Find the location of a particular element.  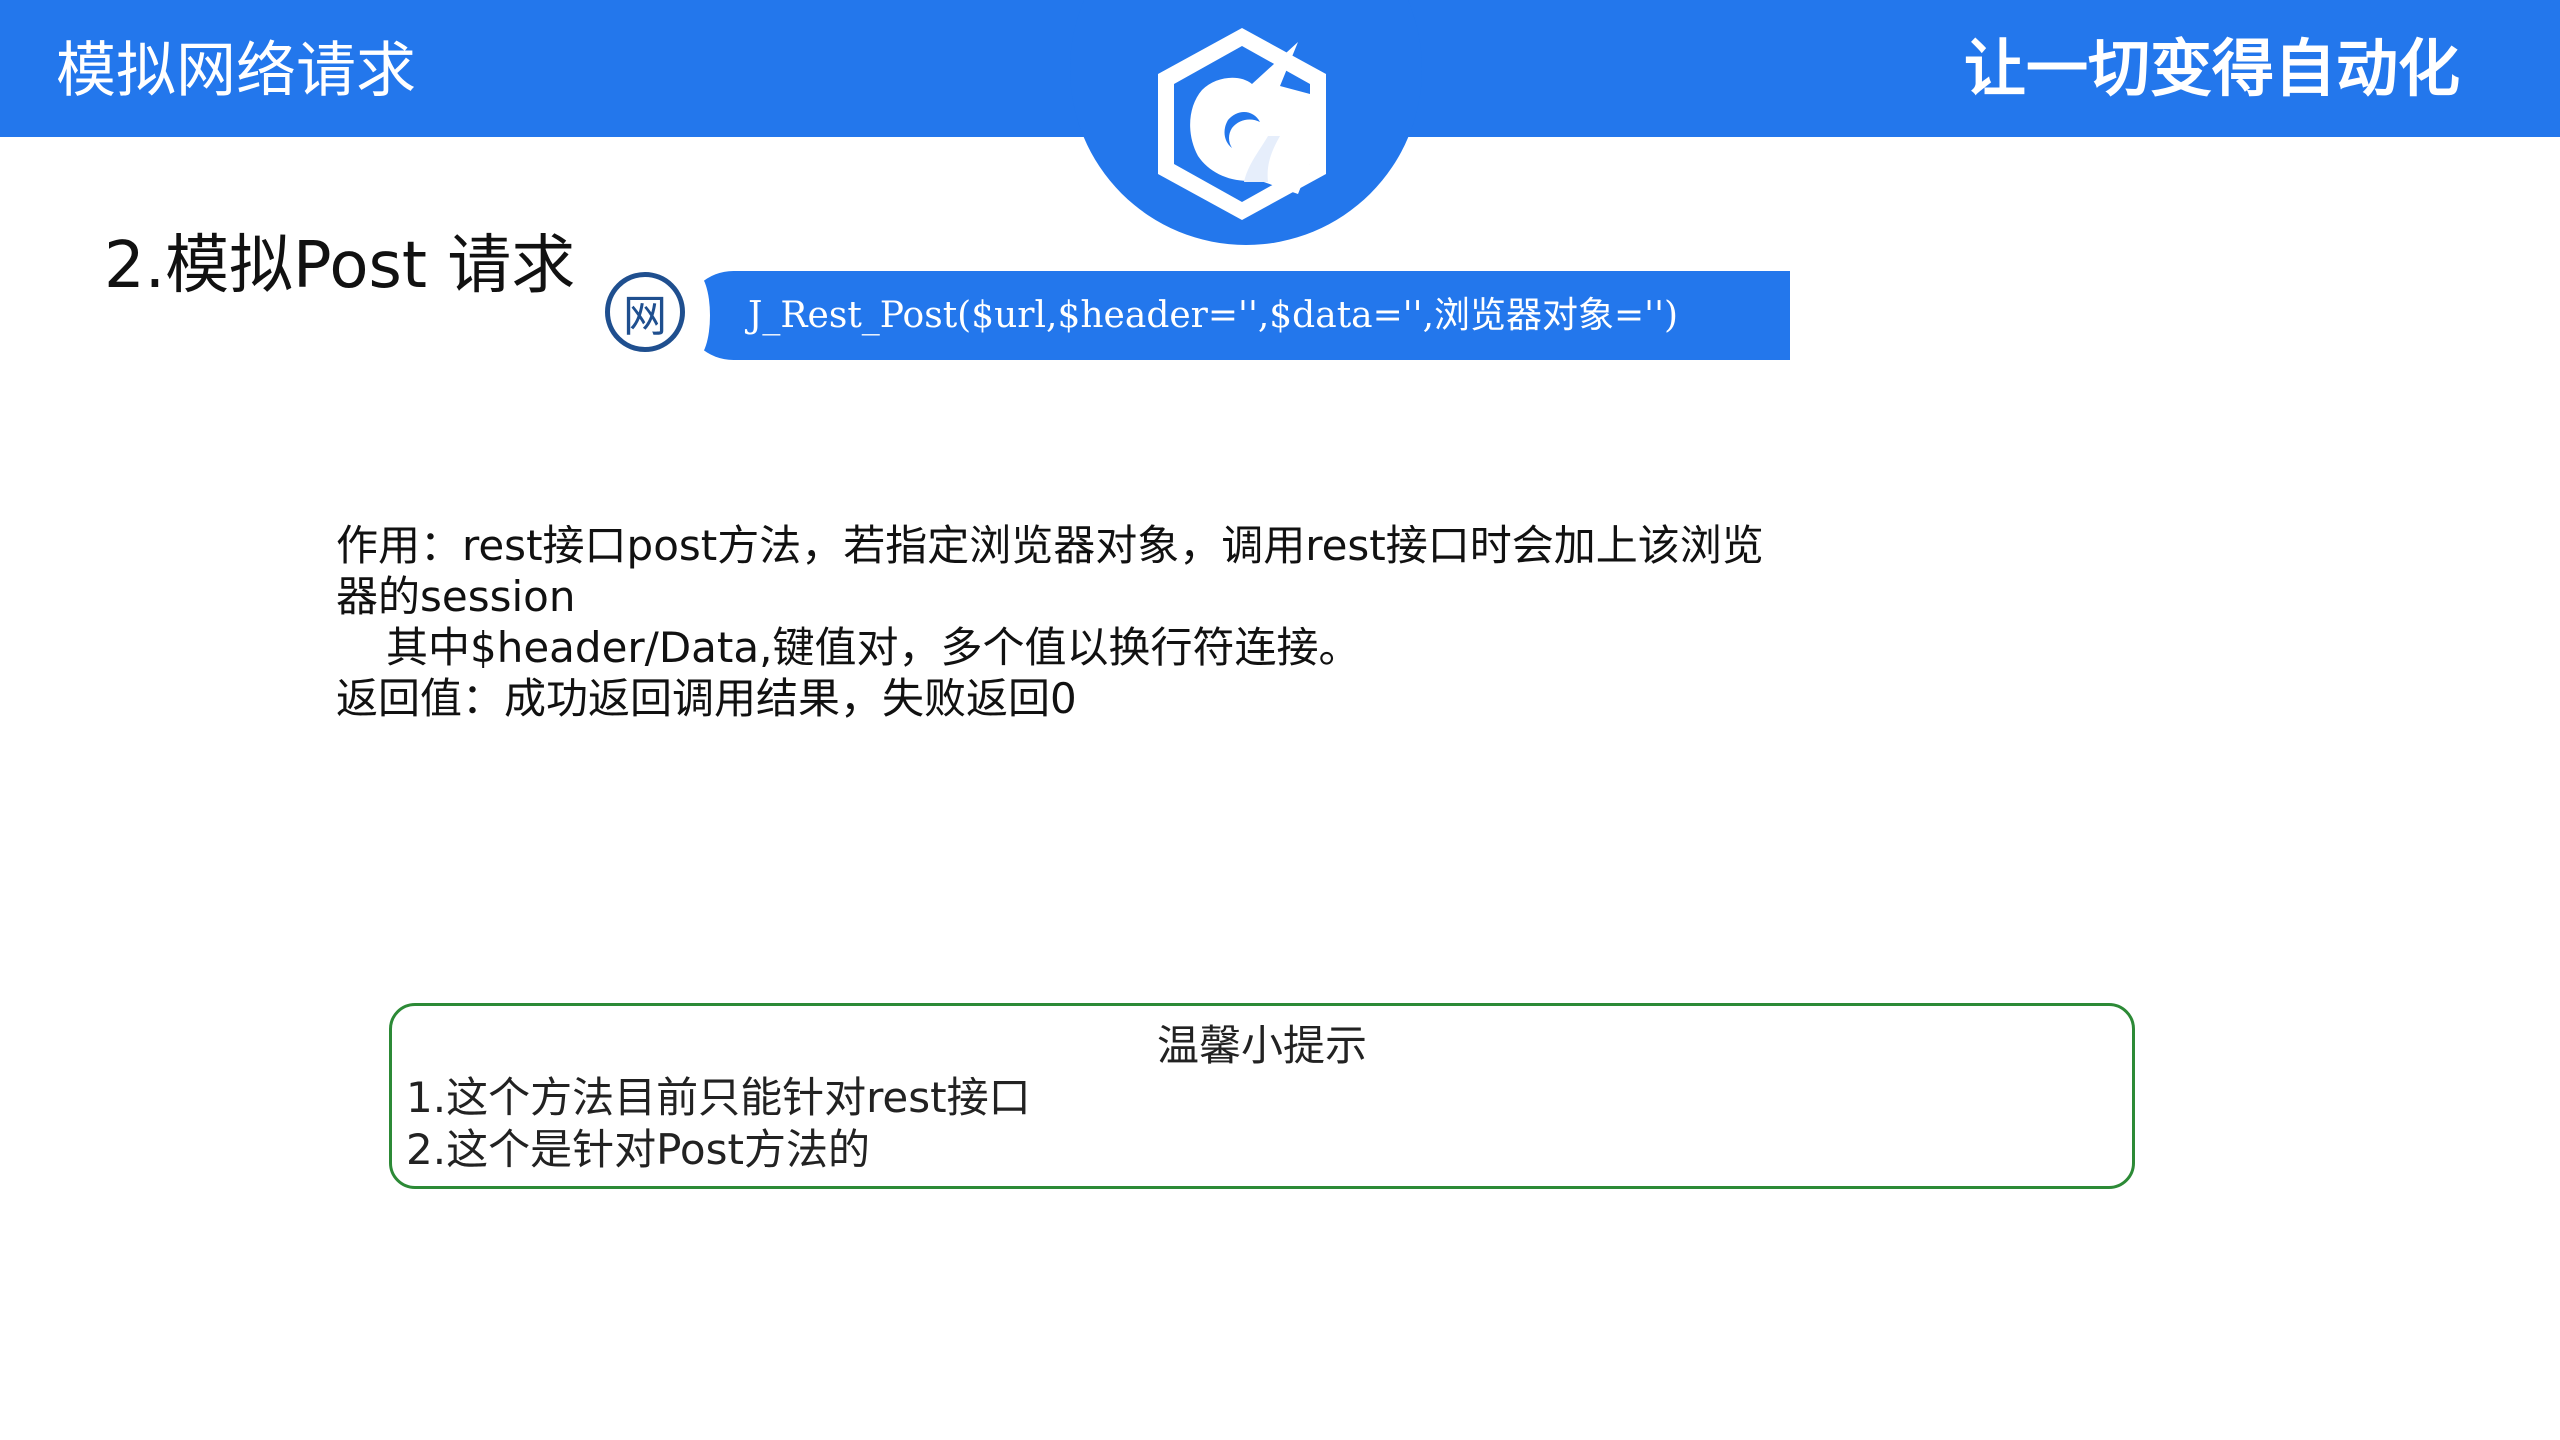

tip-box: 温馨小提示 1.这个方法目前只能针对rest接口 2.这个是针对Post方法的 is located at coordinates (1262, 1096).